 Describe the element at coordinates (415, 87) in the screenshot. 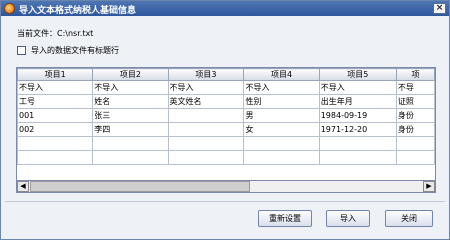

I see `table-cell: 不导` at that location.